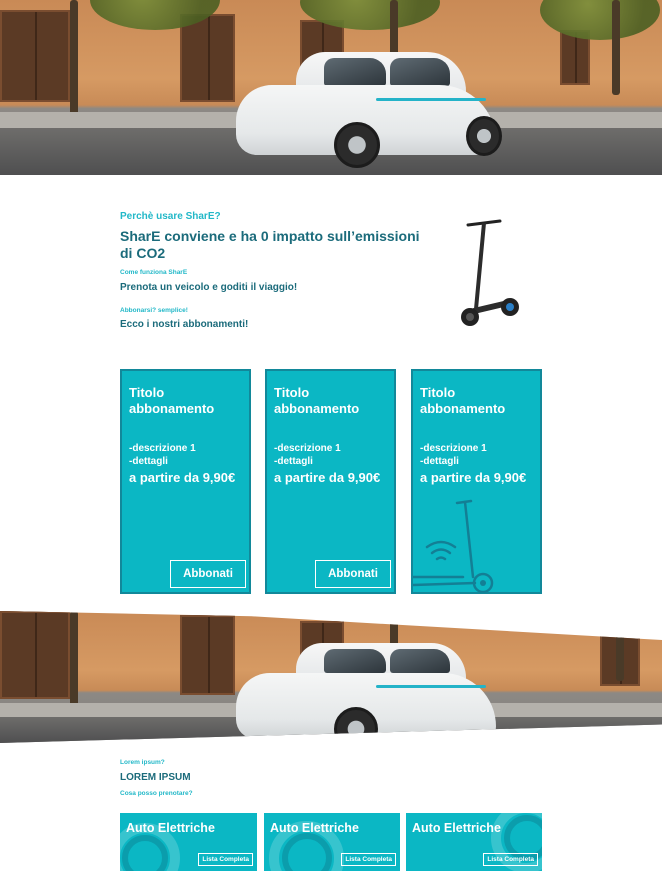 This screenshot has width=662, height=891. I want to click on subscribe-text: Ecco i nostri abbonamenti!, so click(184, 324).